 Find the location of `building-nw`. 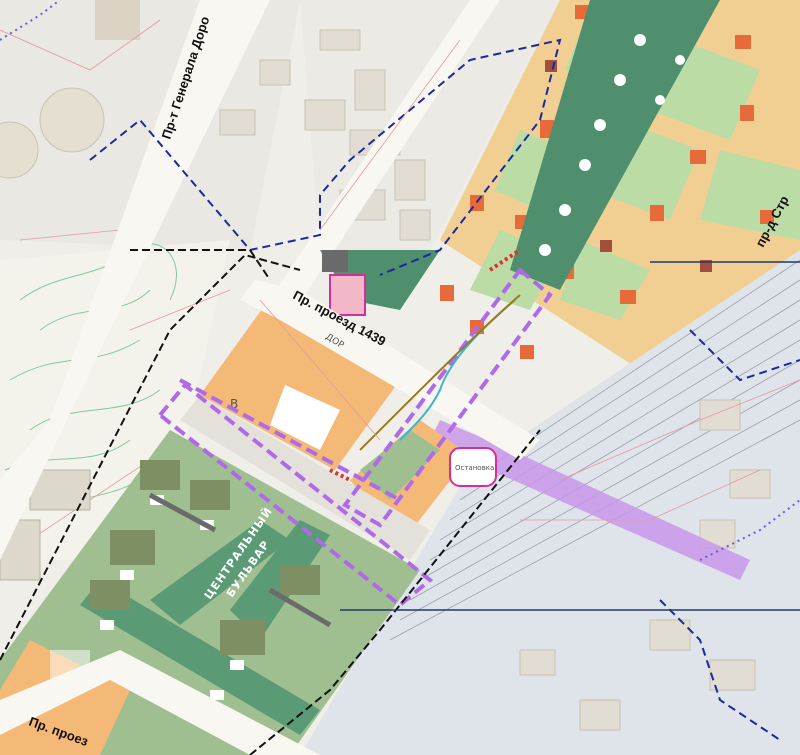

building-nw is located at coordinates (117, 20).